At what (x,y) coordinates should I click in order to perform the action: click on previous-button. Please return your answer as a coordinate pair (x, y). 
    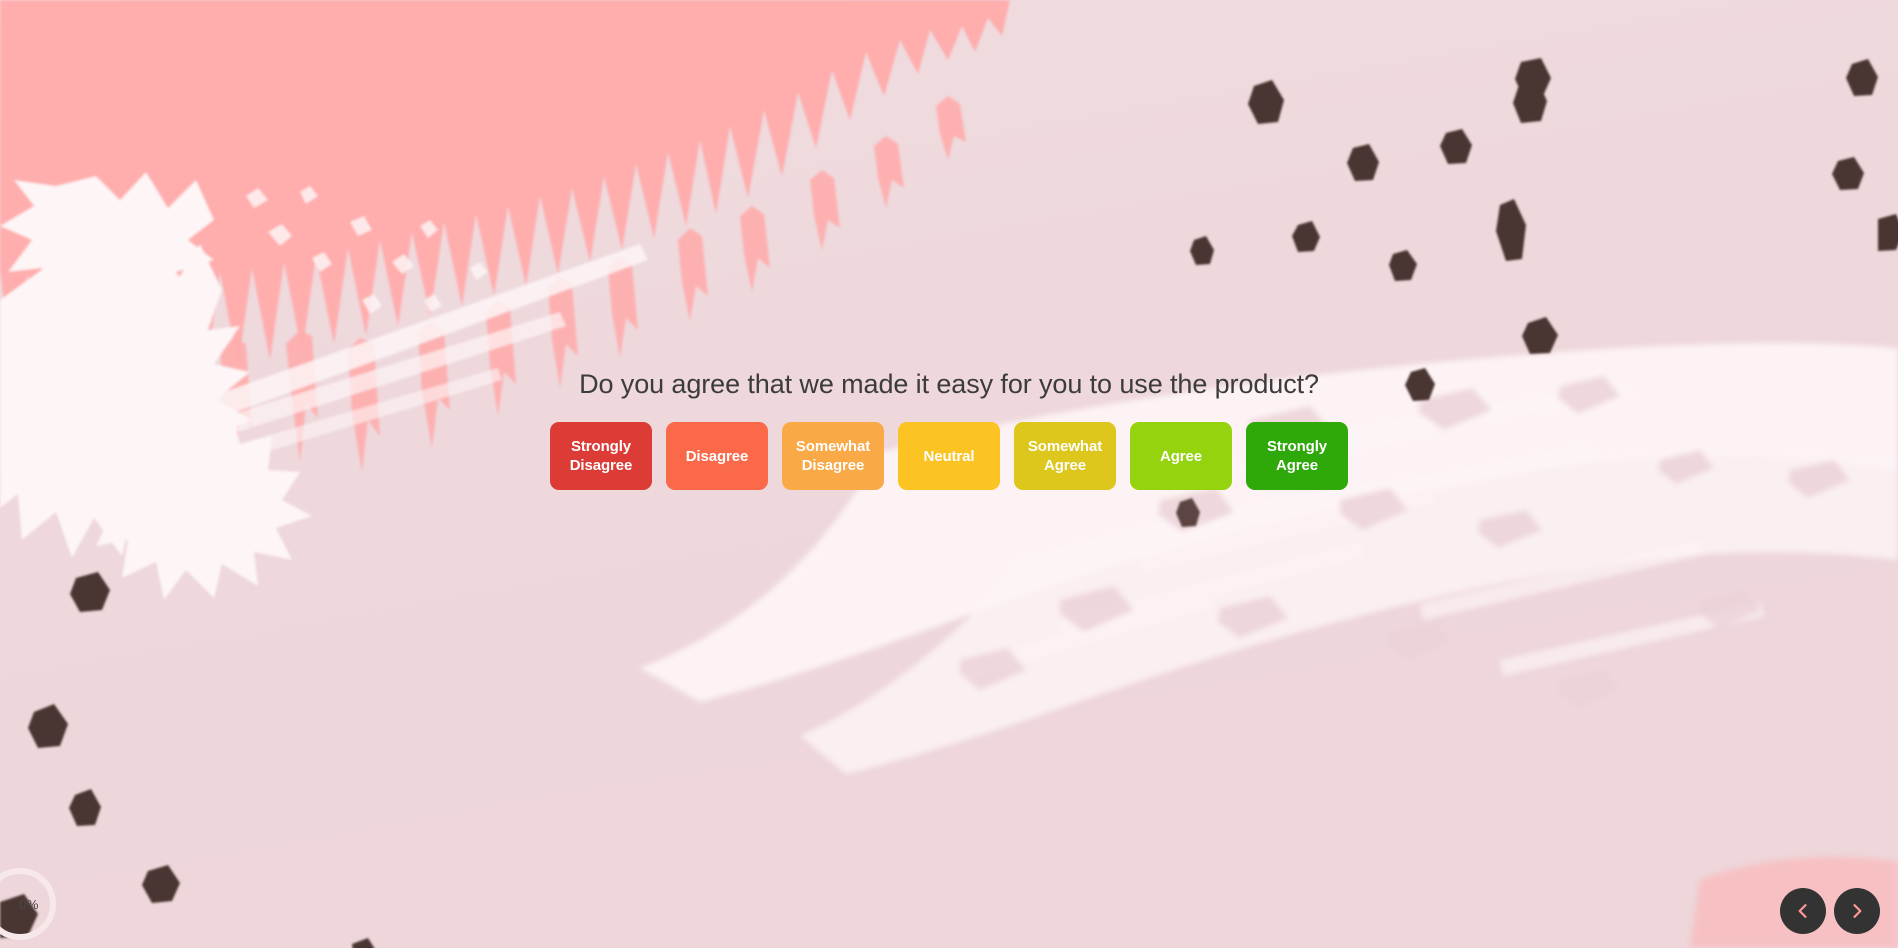
    Looking at the image, I should click on (1803, 911).